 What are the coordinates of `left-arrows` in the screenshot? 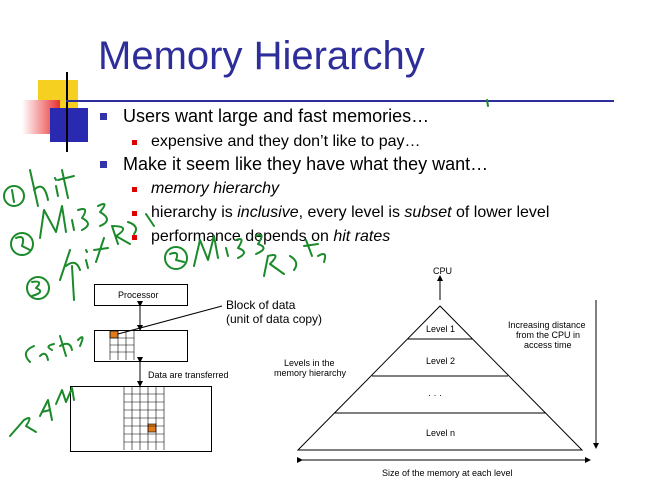 It's located at (170, 344).